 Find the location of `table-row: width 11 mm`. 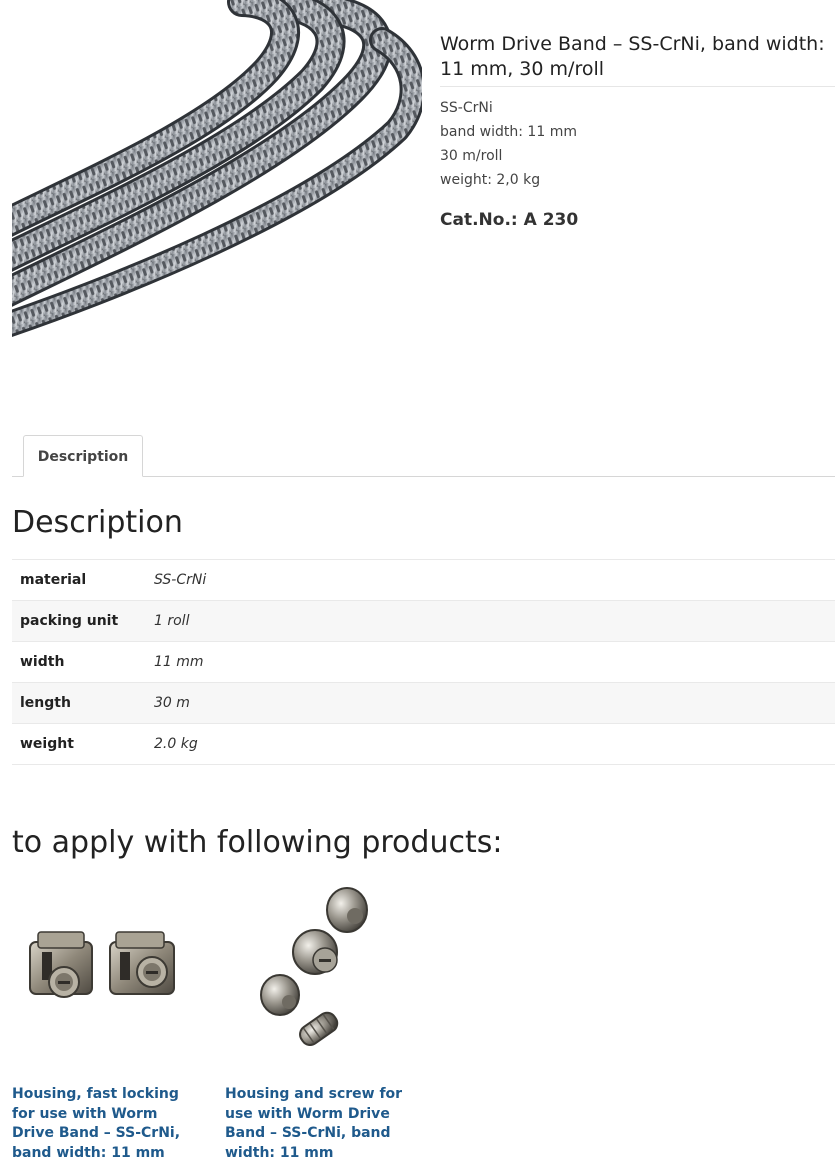

table-row: width 11 mm is located at coordinates (423, 662).